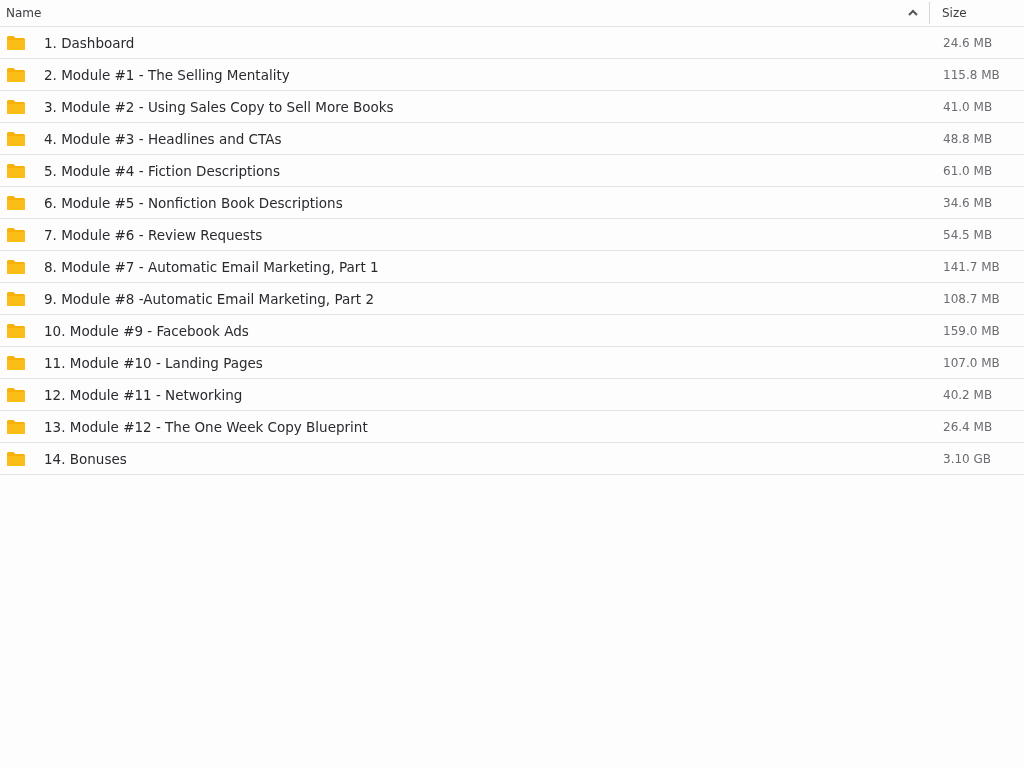 The height and width of the screenshot is (768, 1024). Describe the element at coordinates (954, 13) in the screenshot. I see `column-header: Size` at that location.